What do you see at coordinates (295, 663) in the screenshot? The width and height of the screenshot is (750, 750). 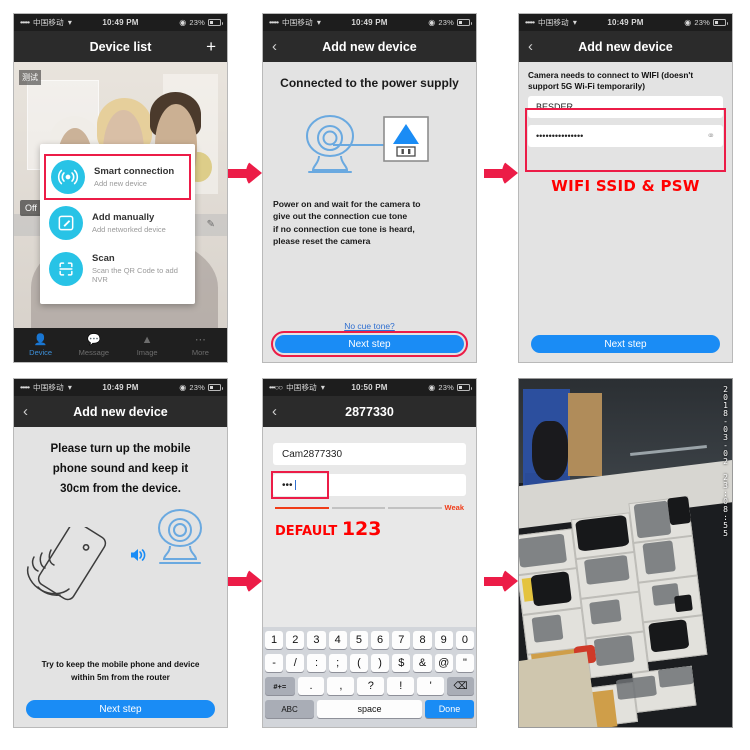 I see `key-slash: /` at bounding box center [295, 663].